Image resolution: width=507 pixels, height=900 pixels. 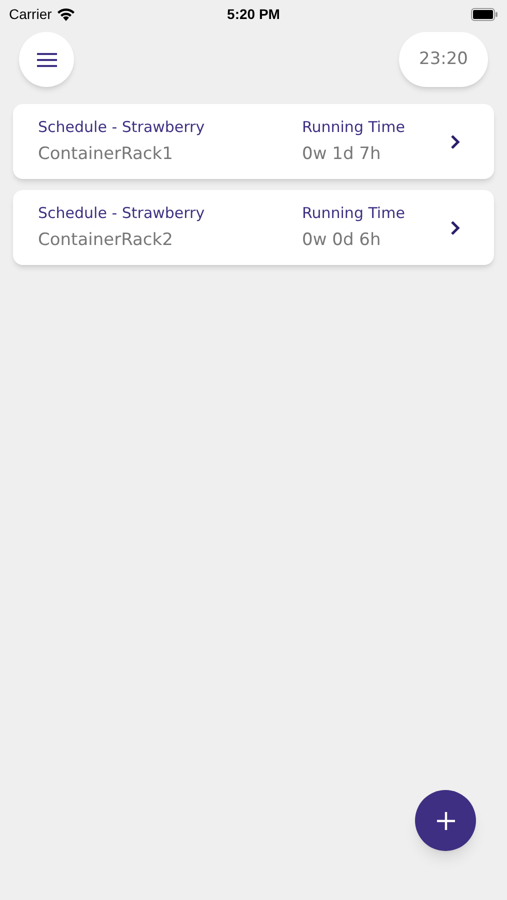 I want to click on rack-name: ContainerRack2, so click(x=106, y=240).